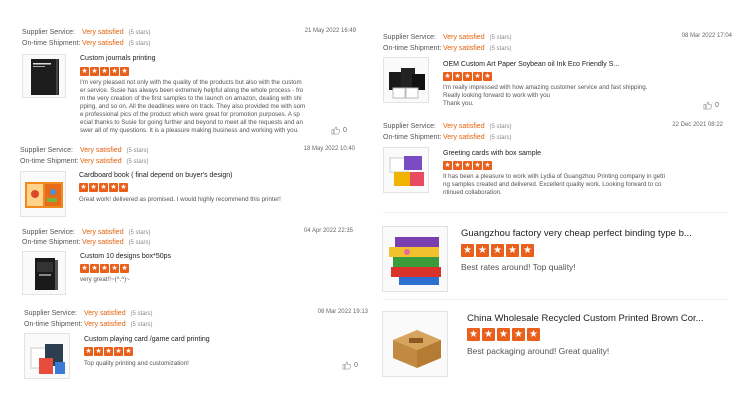  What do you see at coordinates (538, 351) in the screenshot?
I see `review-comment: Best packaging around! Great quality!` at bounding box center [538, 351].